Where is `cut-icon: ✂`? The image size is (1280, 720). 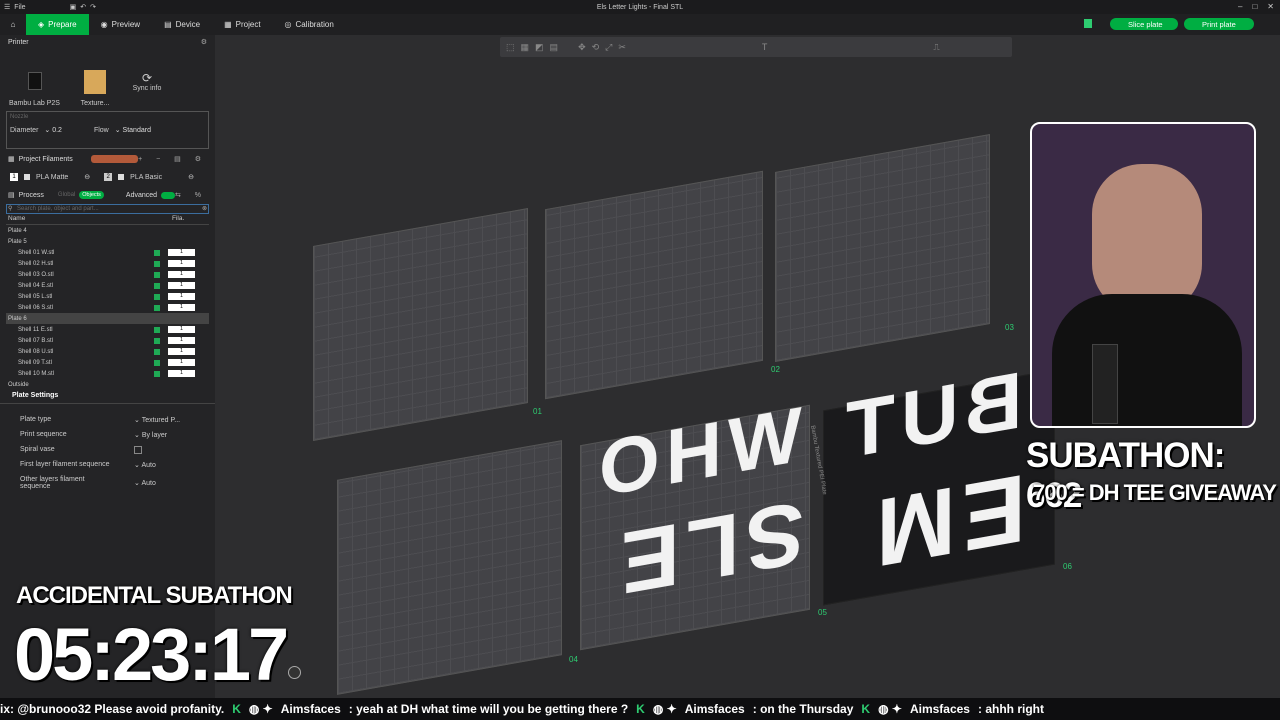
cut-icon: ✂ is located at coordinates (622, 47).